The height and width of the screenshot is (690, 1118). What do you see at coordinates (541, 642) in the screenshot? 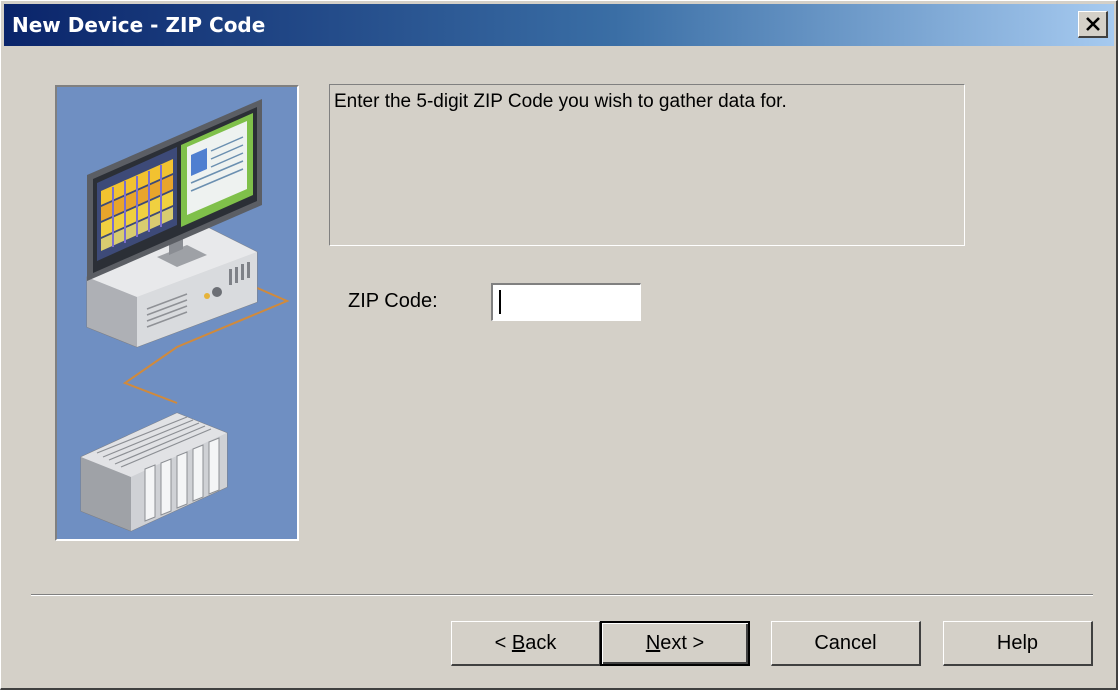
I see `back-button-rest: ack` at bounding box center [541, 642].